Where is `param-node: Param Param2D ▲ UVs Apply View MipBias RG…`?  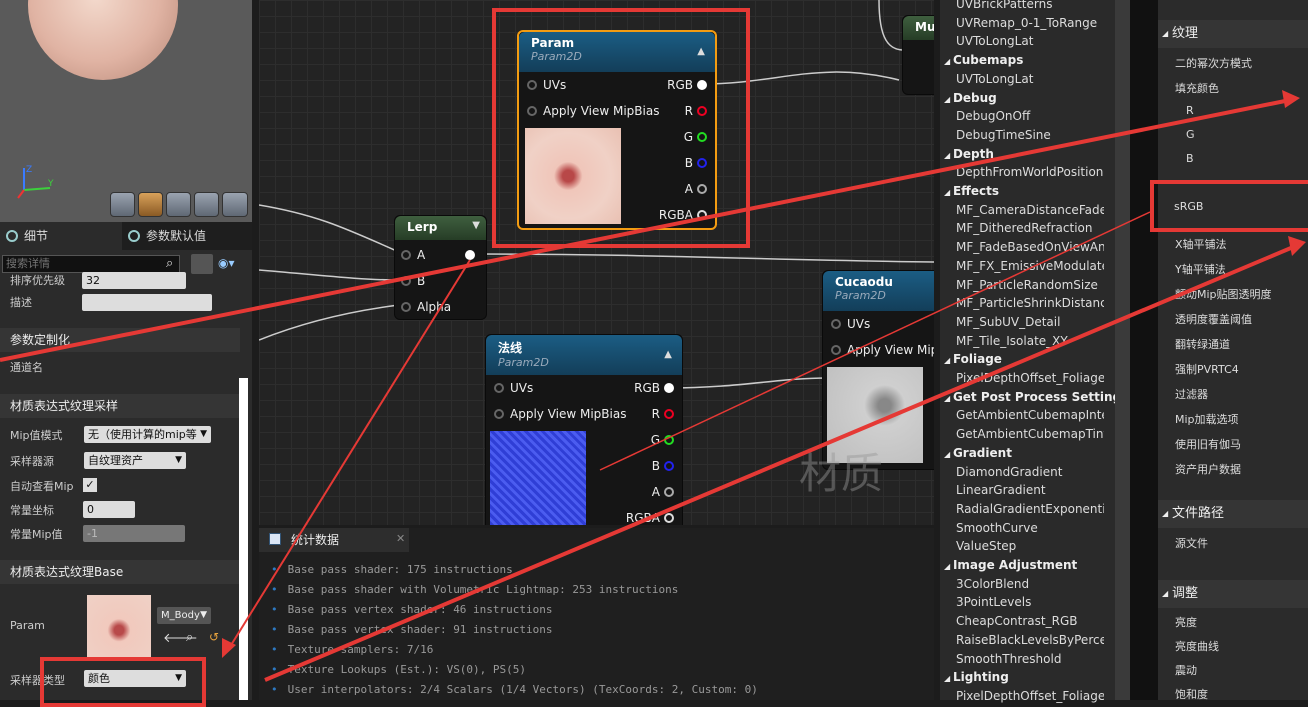 param-node: Param Param2D ▲ UVs Apply View MipBias RG… is located at coordinates (617, 130).